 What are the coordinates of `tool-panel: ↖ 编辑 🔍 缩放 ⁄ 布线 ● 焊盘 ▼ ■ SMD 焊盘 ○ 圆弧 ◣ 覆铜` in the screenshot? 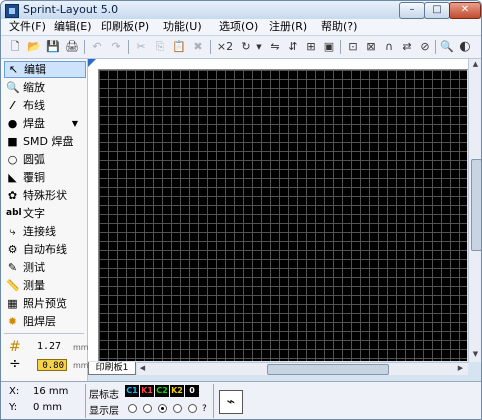 It's located at (45, 220).